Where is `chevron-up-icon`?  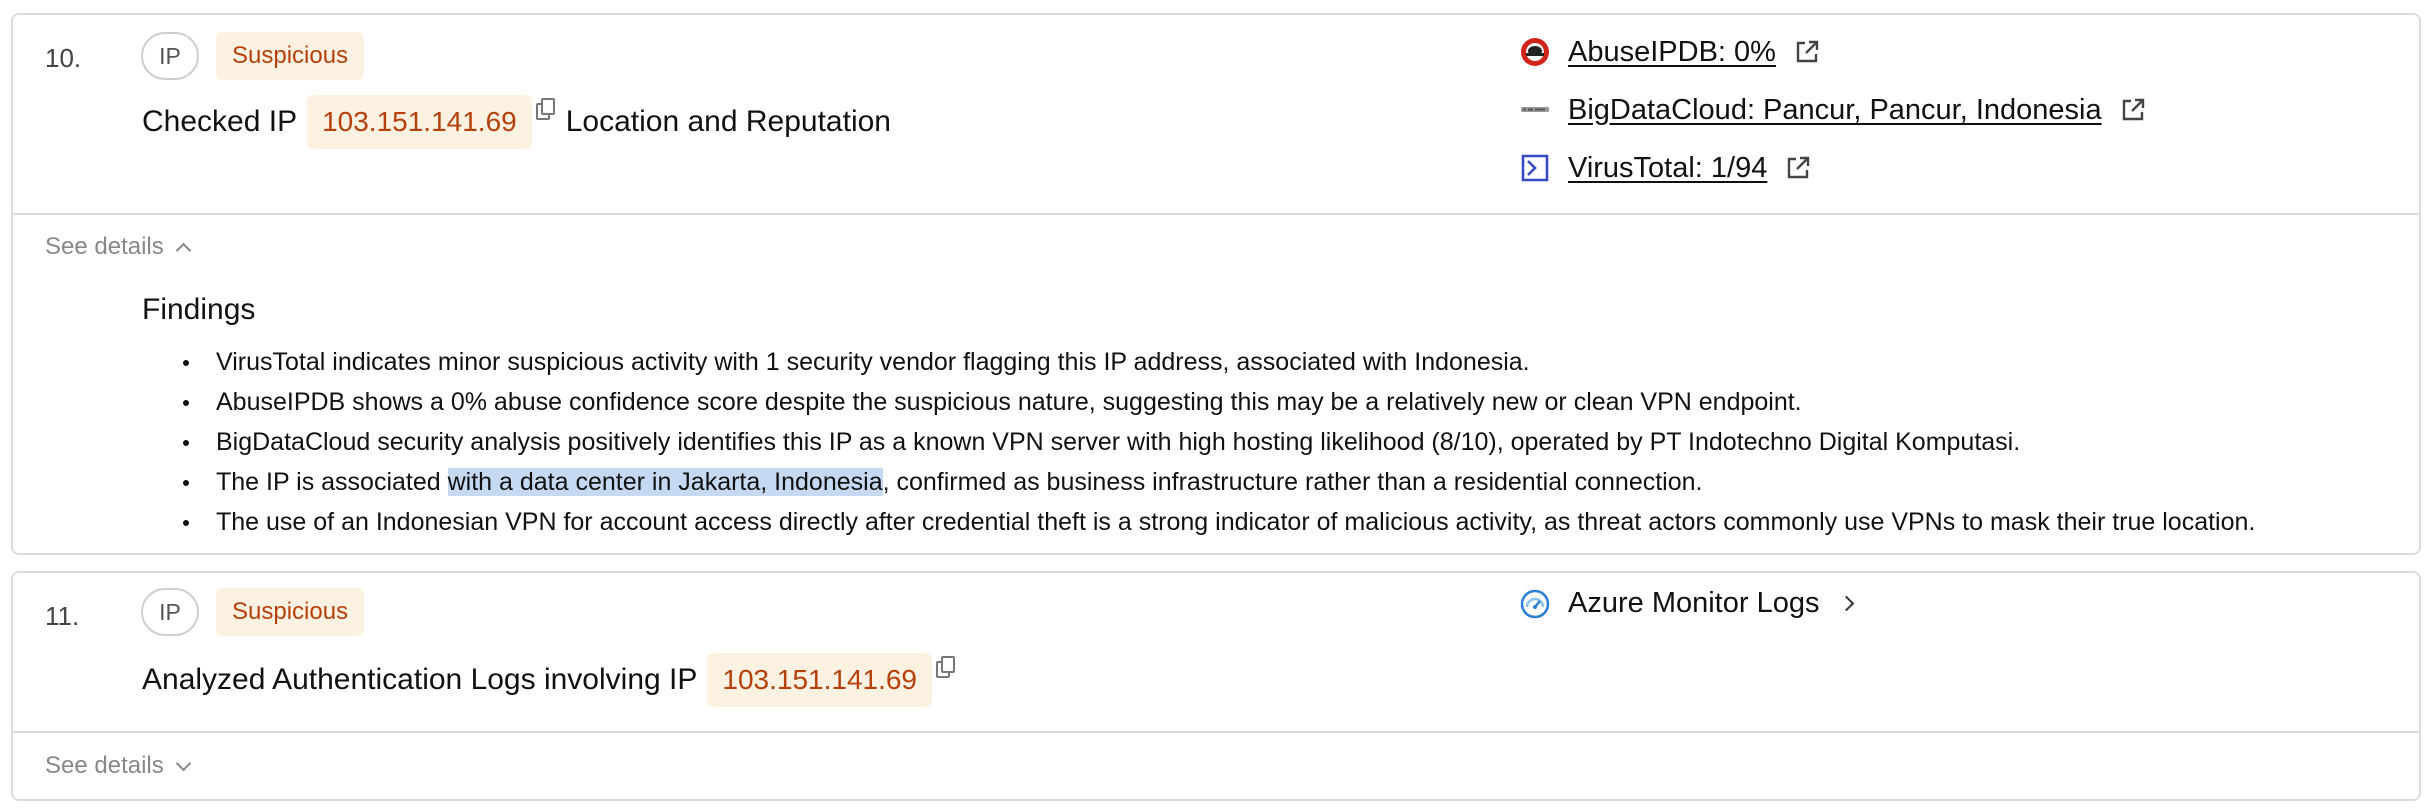
chevron-up-icon is located at coordinates (183, 250).